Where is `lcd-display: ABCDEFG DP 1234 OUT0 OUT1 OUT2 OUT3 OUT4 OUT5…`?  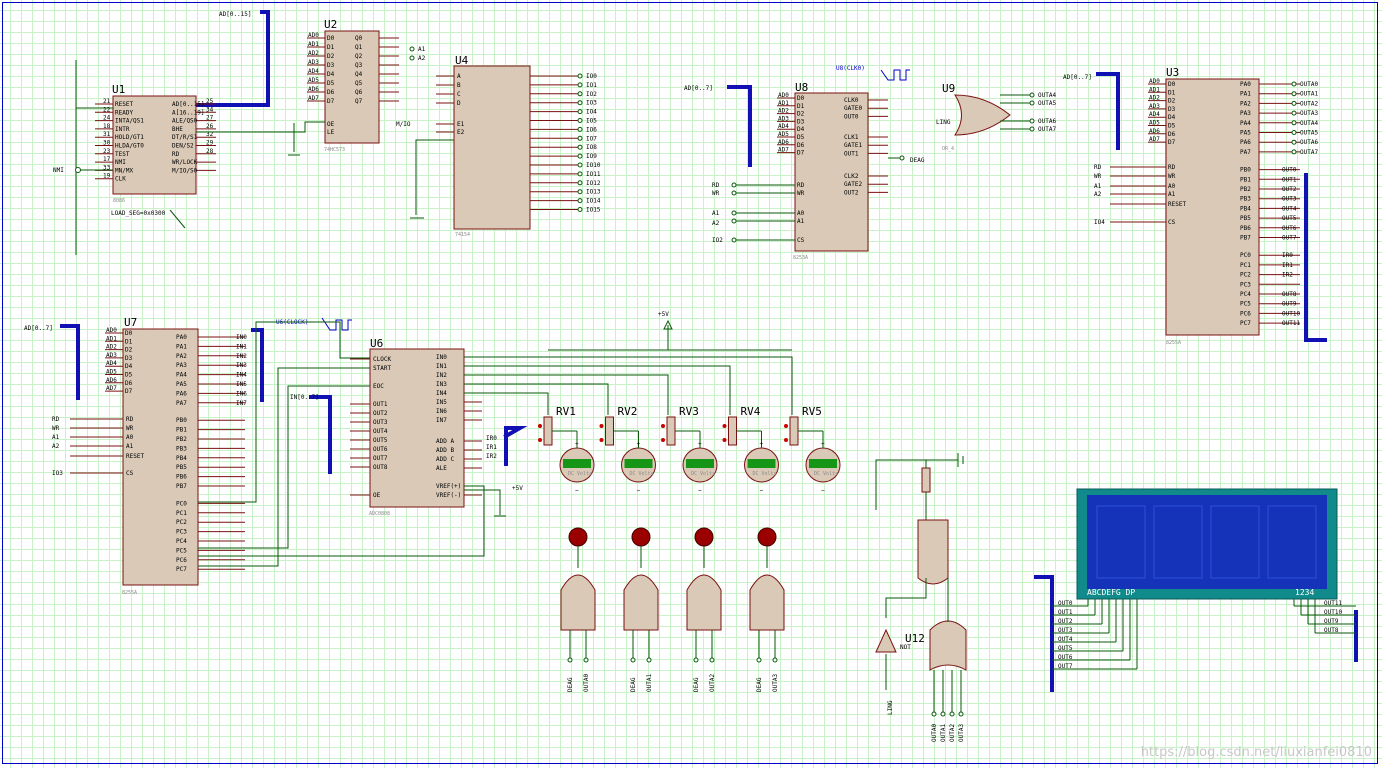 lcd-display: ABCDEFG DP 1234 OUT0 OUT1 OUT2 OUT3 OUT4 OUT5… is located at coordinates (1204, 579).